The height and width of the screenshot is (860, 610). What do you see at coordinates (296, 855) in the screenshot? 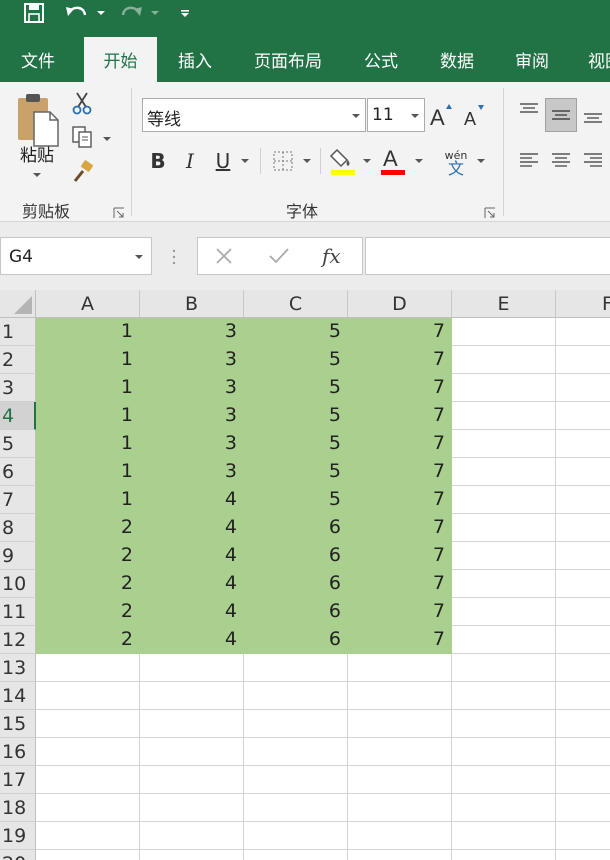
I see `cell-c20` at bounding box center [296, 855].